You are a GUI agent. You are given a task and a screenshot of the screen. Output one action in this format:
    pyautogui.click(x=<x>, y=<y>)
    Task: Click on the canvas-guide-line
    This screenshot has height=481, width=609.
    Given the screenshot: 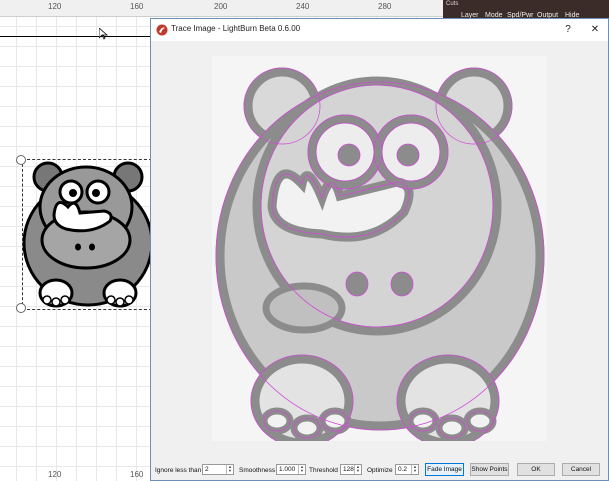 What is the action you would take?
    pyautogui.click(x=75, y=36)
    